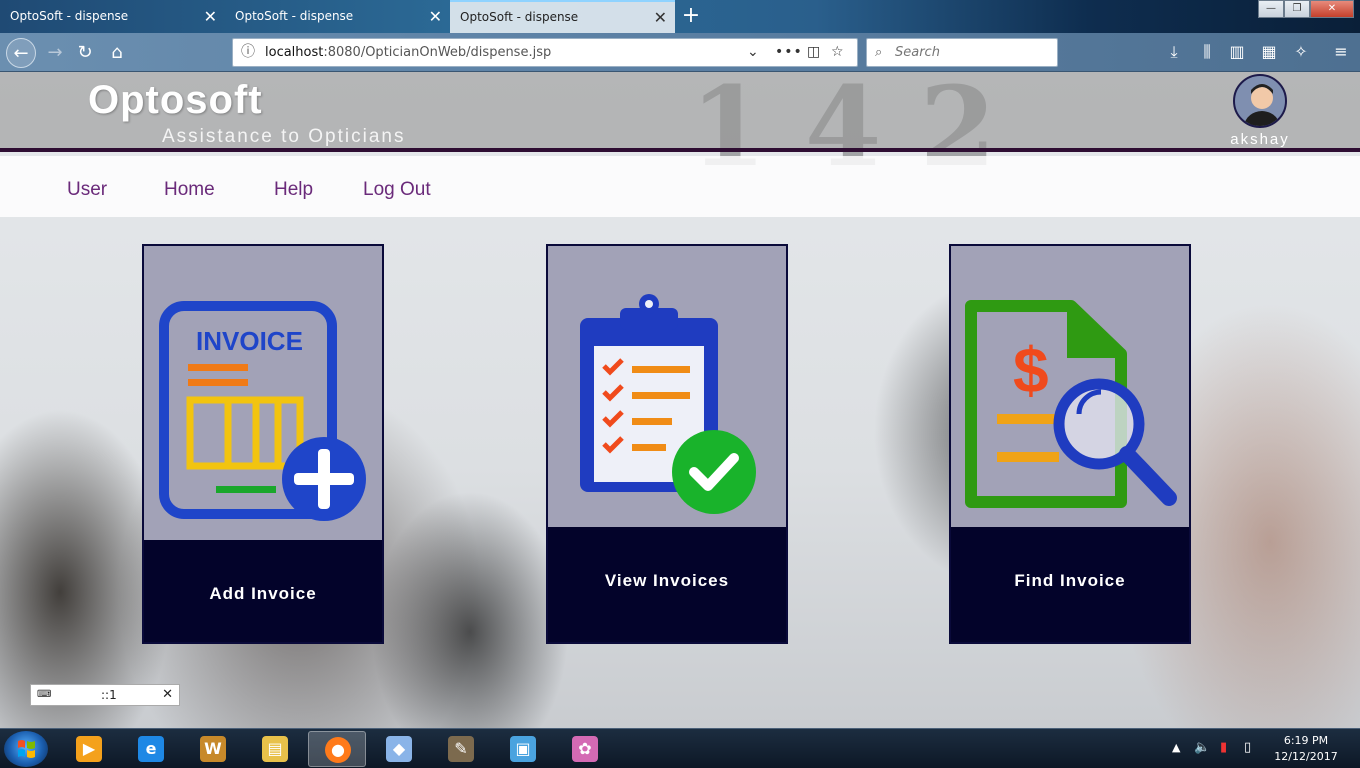 The width and height of the screenshot is (1360, 768). I want to click on minimize-button: —, so click(1271, 9).